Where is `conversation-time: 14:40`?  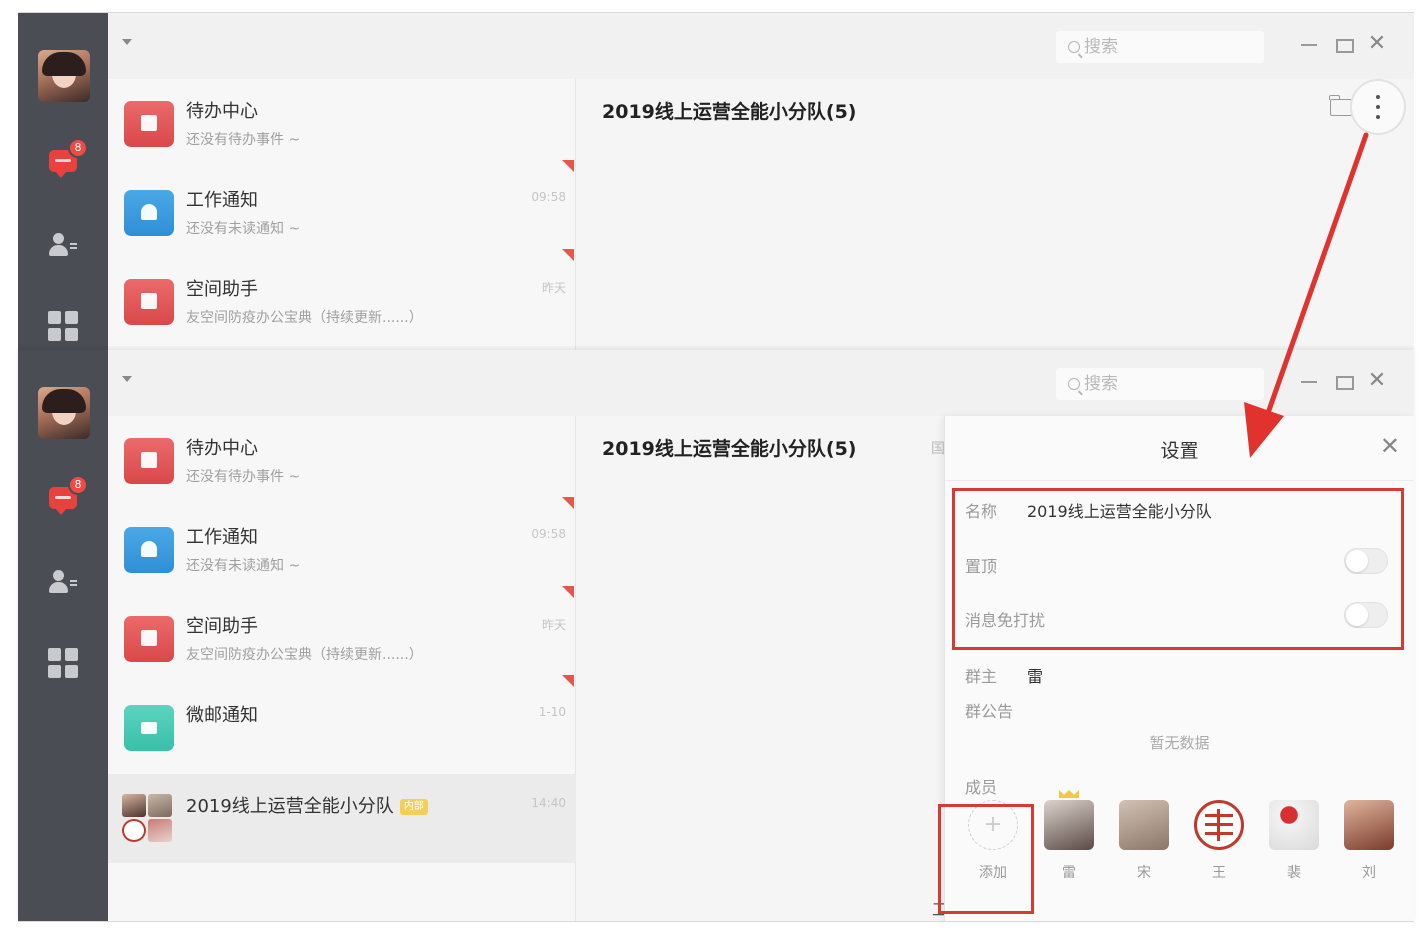
conversation-time: 14:40 is located at coordinates (548, 803).